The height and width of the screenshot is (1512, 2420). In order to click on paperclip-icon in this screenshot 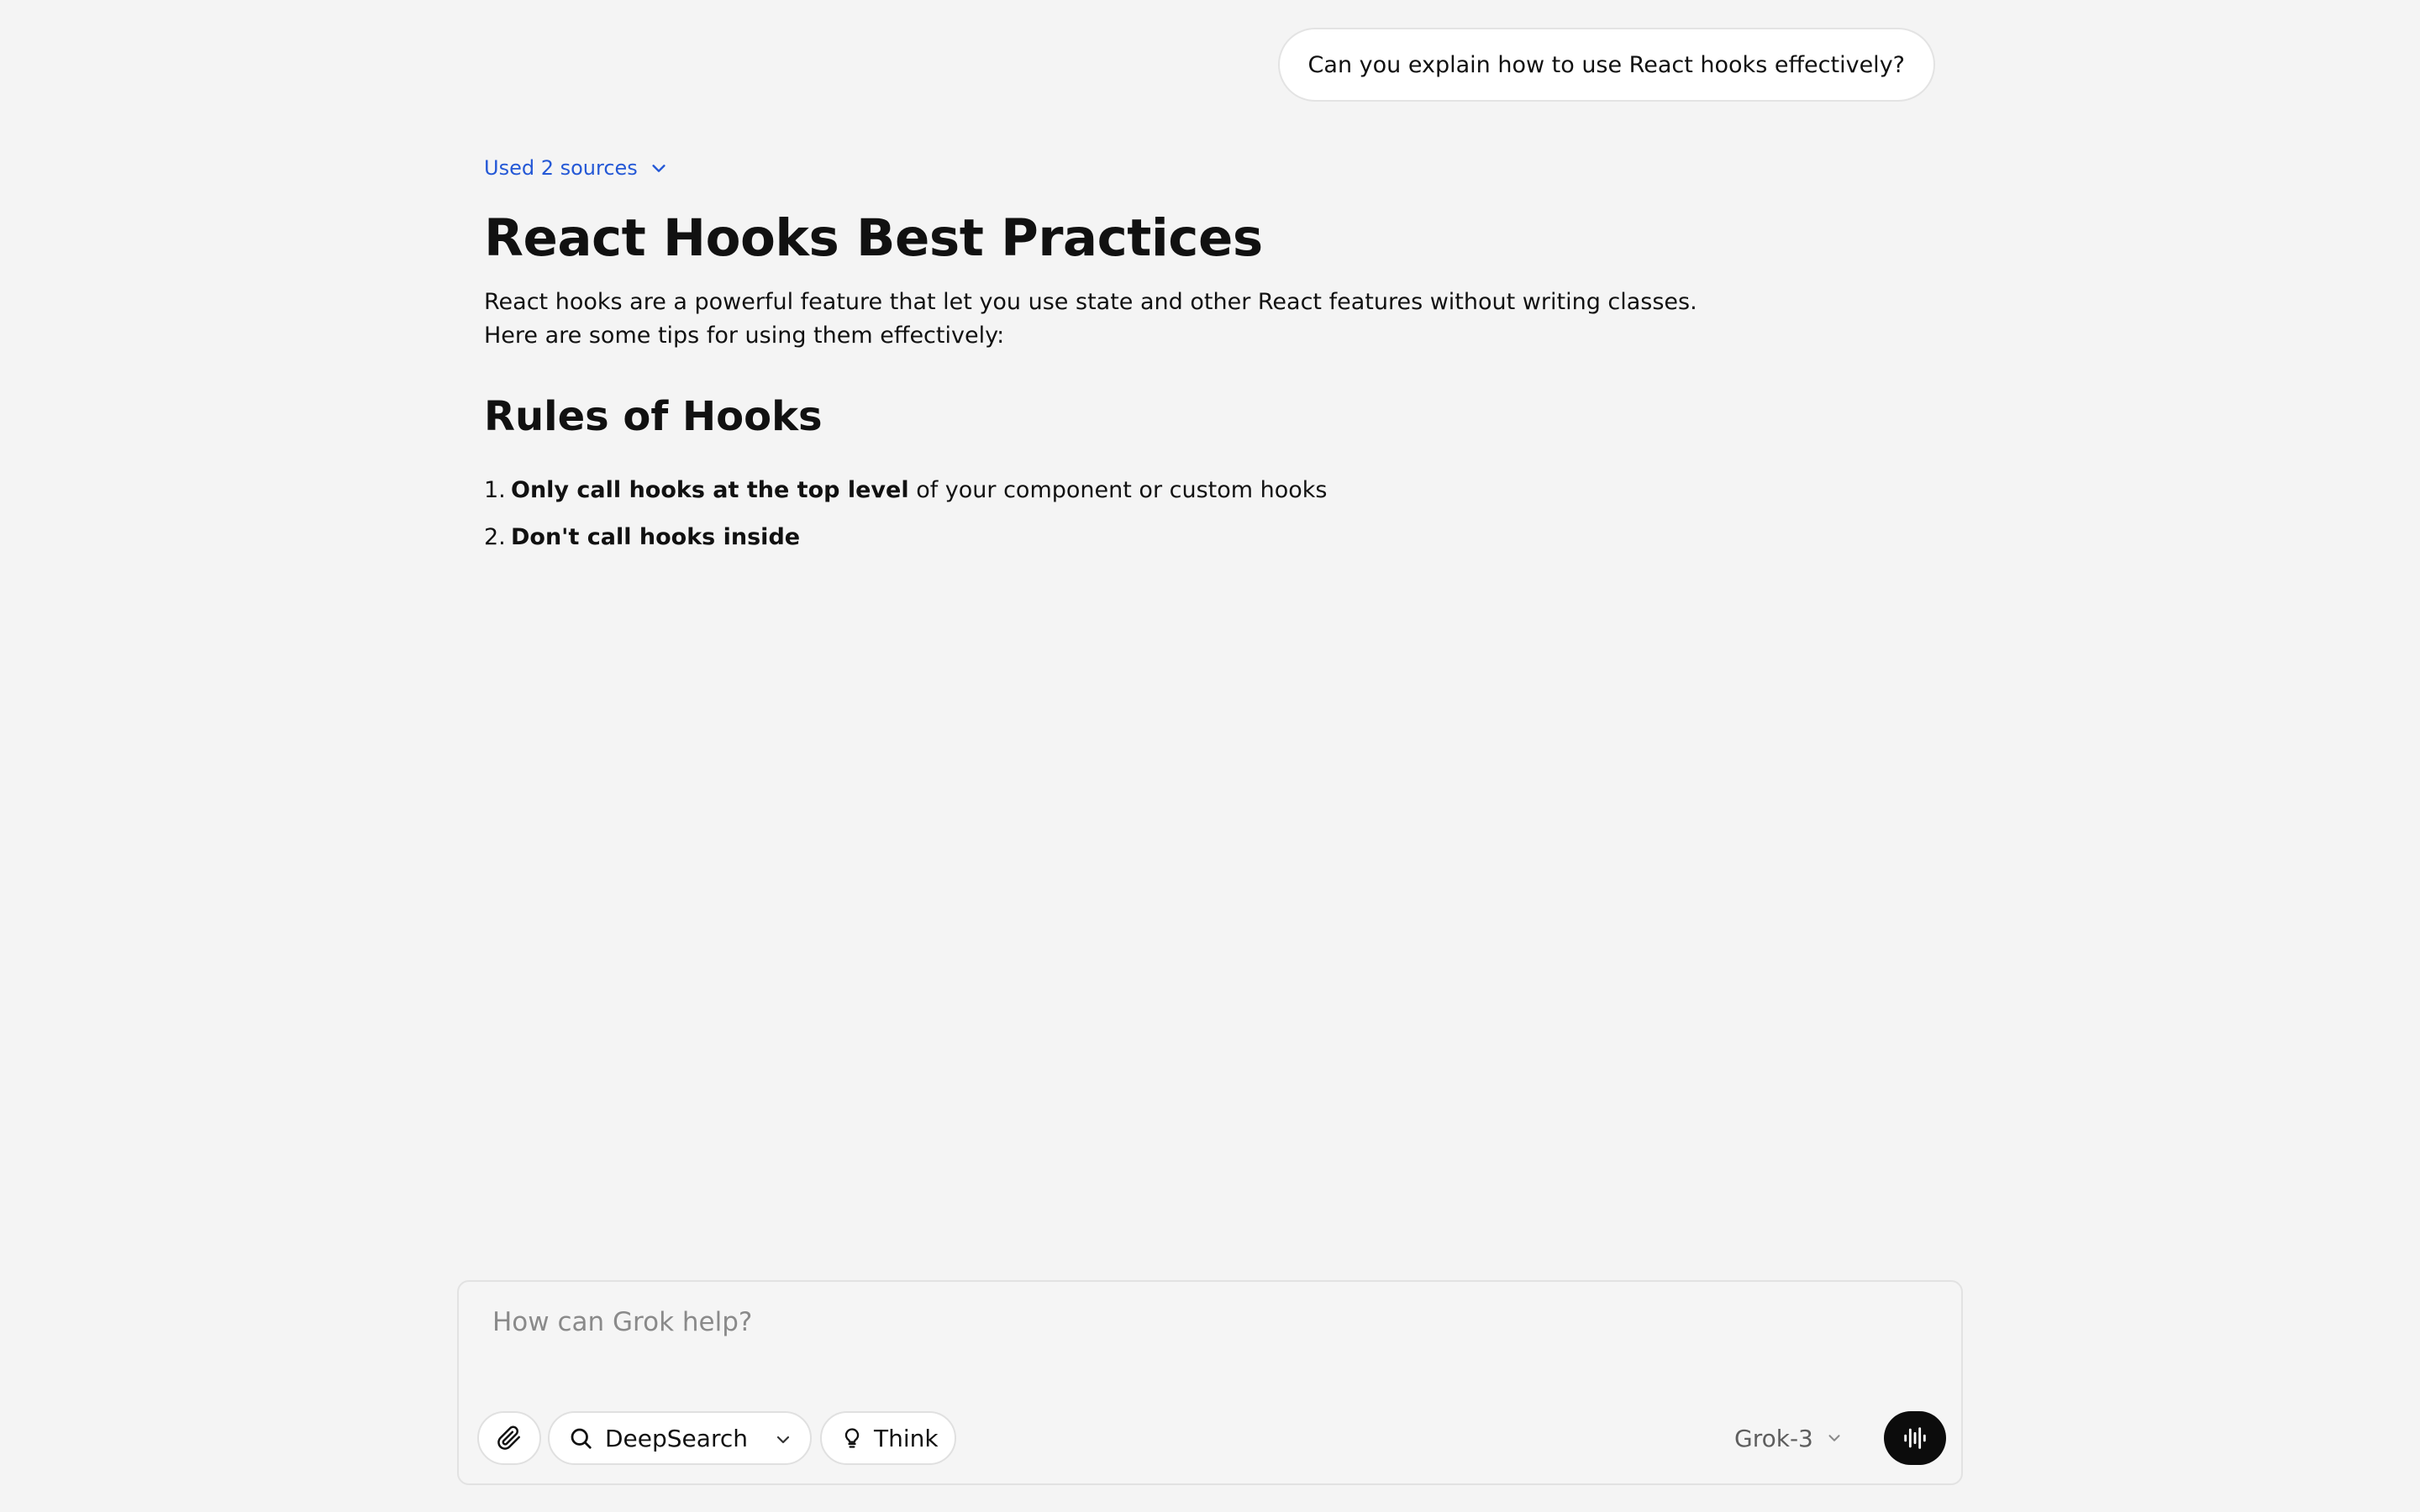, I will do `click(509, 1437)`.